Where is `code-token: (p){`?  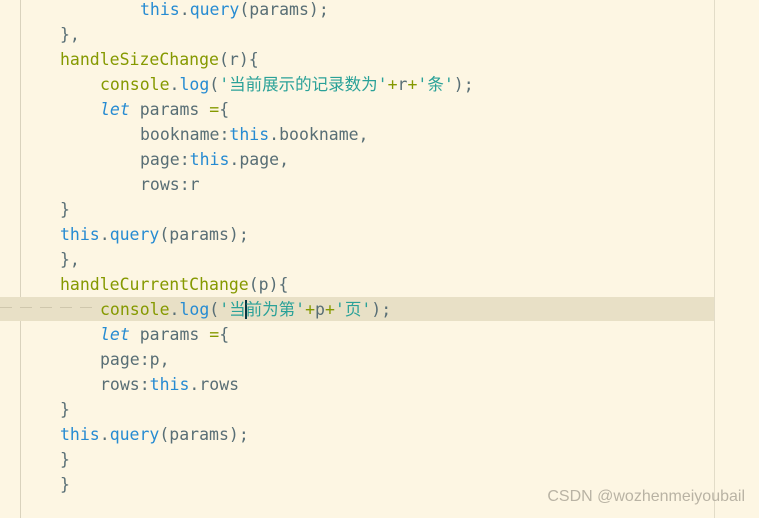
code-token: (p){ is located at coordinates (268, 284).